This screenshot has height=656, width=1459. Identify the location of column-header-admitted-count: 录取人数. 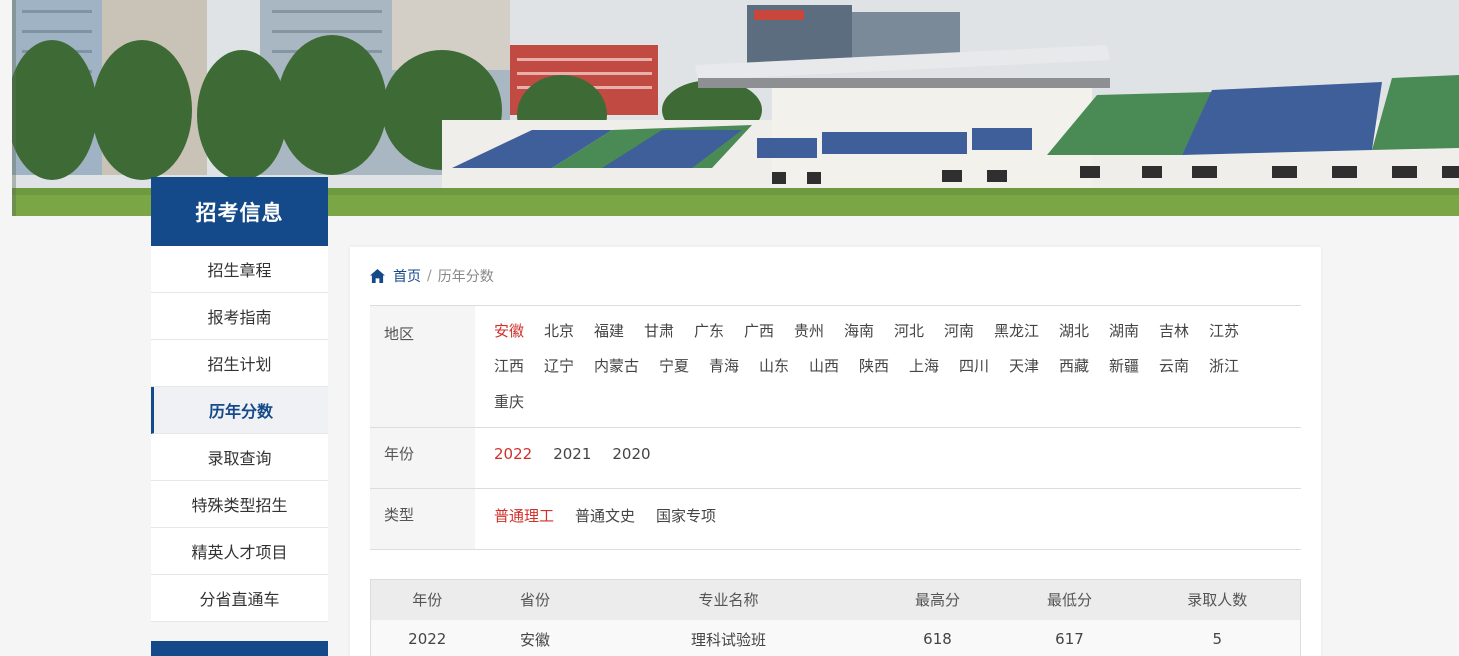
(1217, 599).